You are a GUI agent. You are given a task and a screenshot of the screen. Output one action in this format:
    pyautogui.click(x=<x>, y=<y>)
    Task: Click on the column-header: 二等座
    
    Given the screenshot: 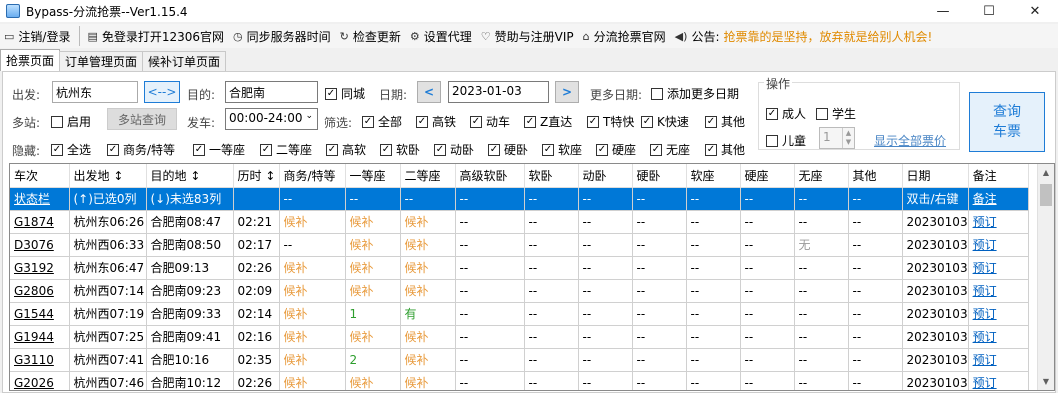 What is the action you would take?
    pyautogui.click(x=428, y=176)
    